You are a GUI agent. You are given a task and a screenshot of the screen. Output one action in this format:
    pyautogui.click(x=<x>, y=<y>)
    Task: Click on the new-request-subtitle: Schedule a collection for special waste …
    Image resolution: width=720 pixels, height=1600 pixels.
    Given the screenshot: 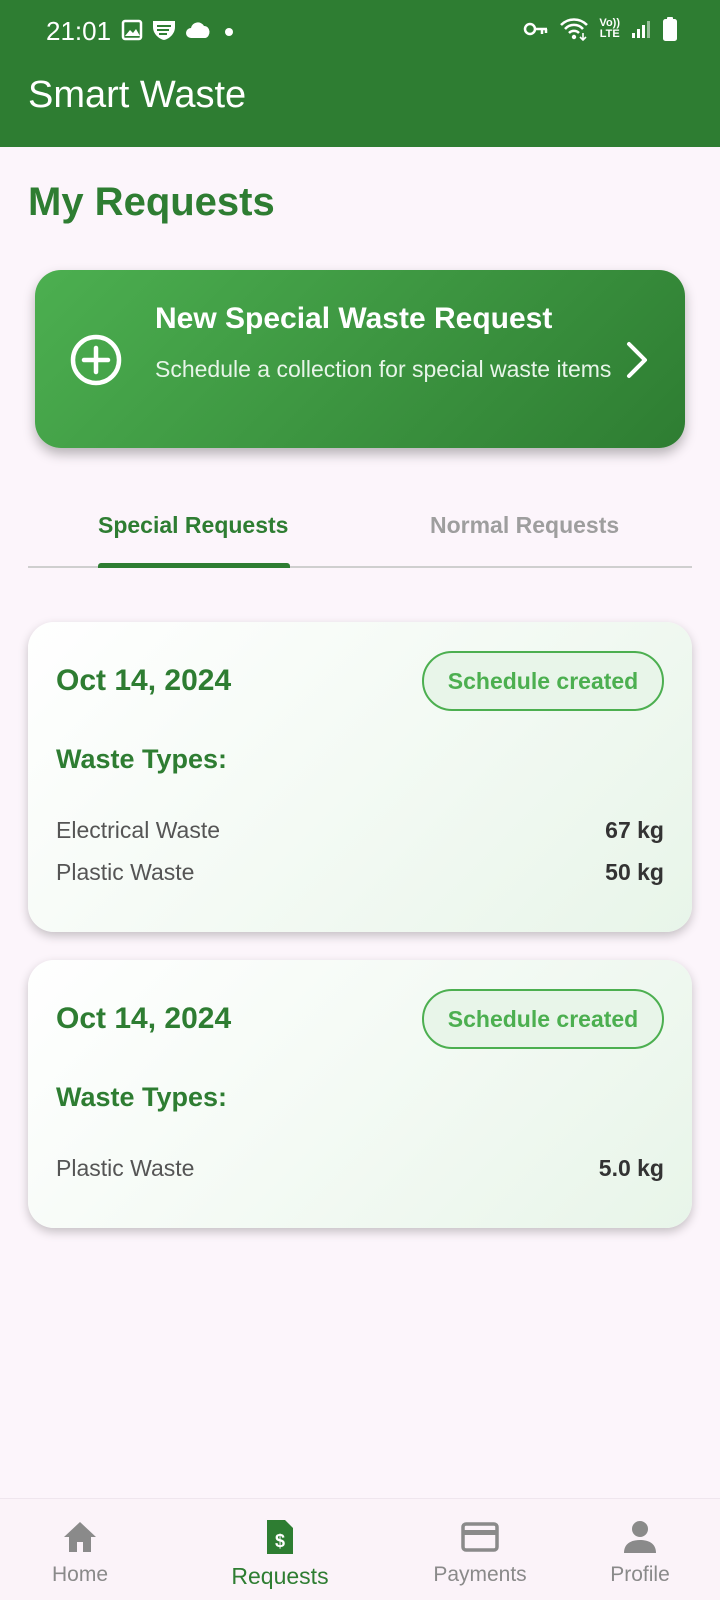 What is the action you would take?
    pyautogui.click(x=383, y=369)
    